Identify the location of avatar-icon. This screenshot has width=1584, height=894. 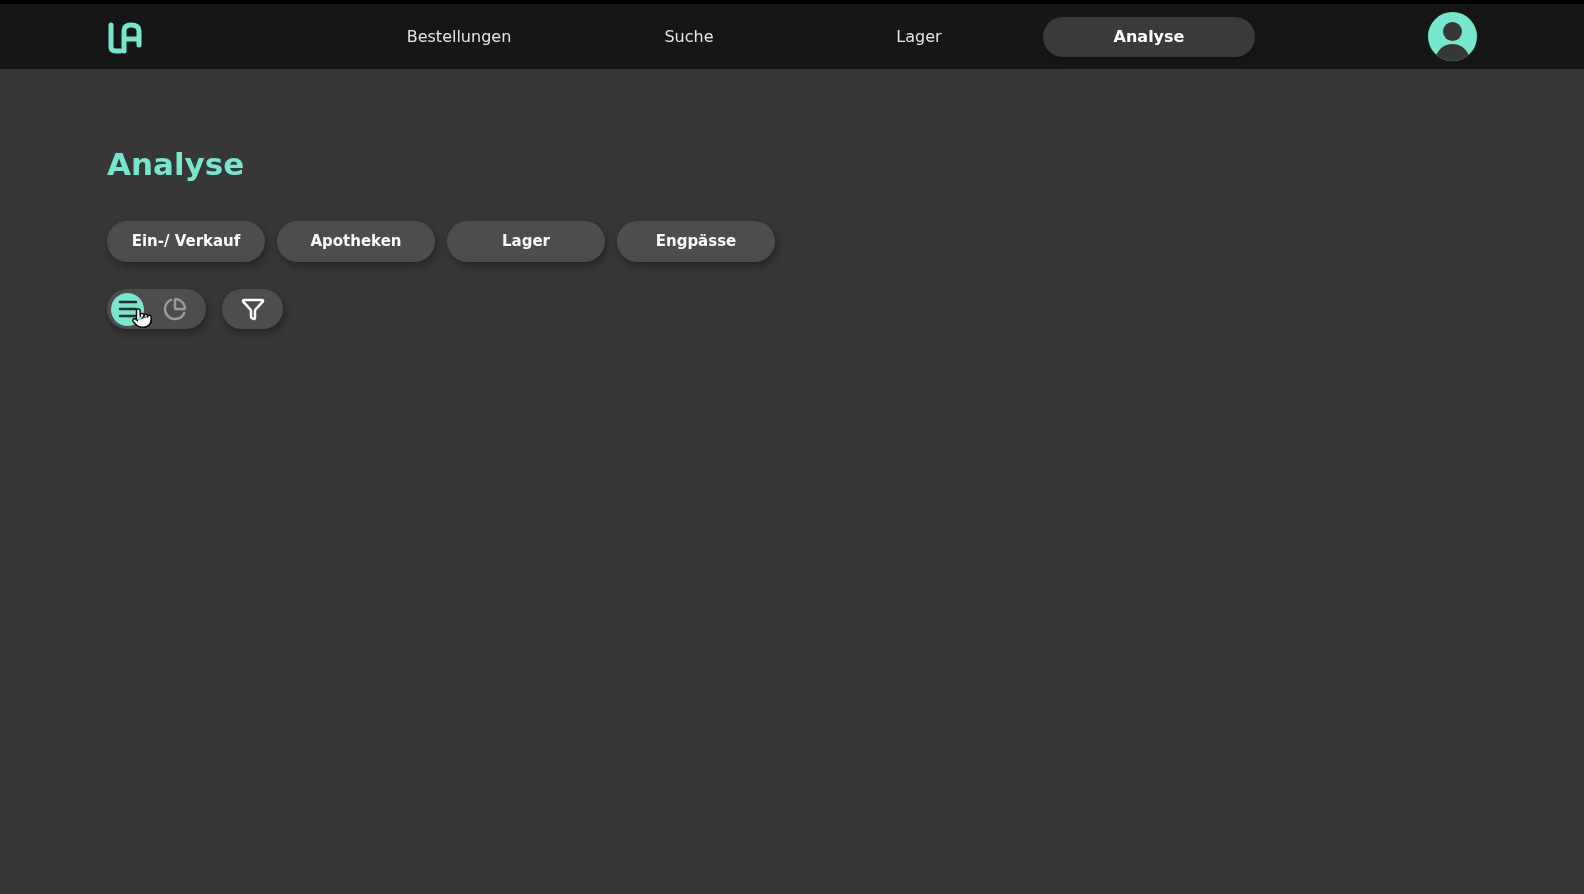
(1452, 36).